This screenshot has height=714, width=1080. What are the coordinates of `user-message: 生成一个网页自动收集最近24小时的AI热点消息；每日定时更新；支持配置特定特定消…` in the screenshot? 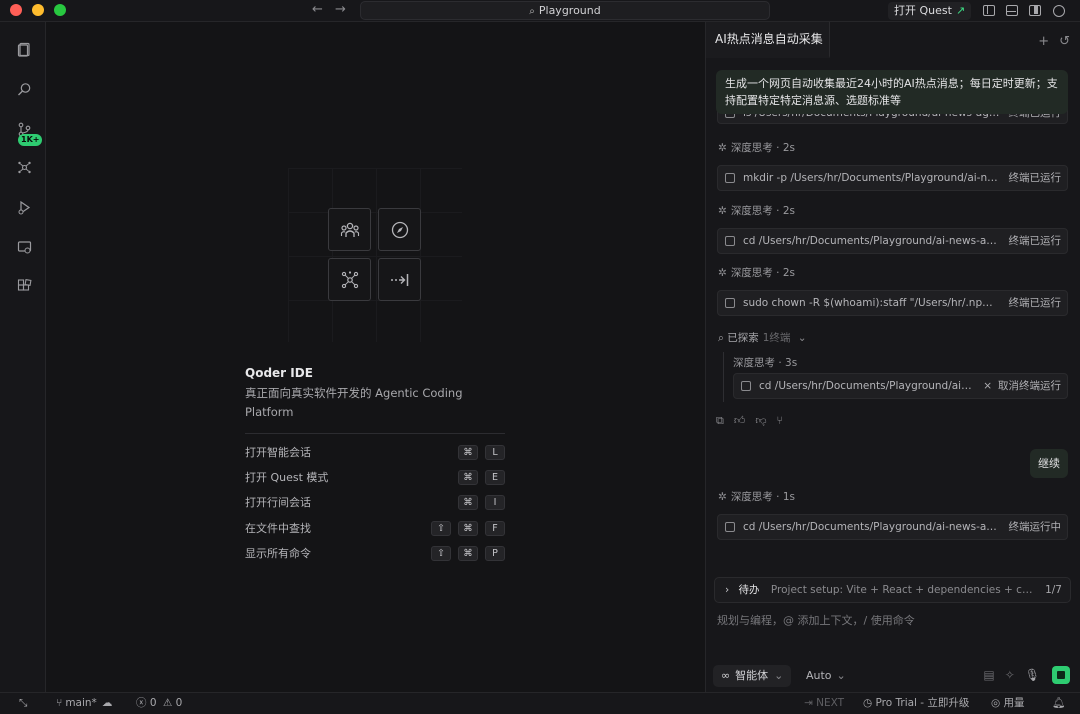 It's located at (892, 92).